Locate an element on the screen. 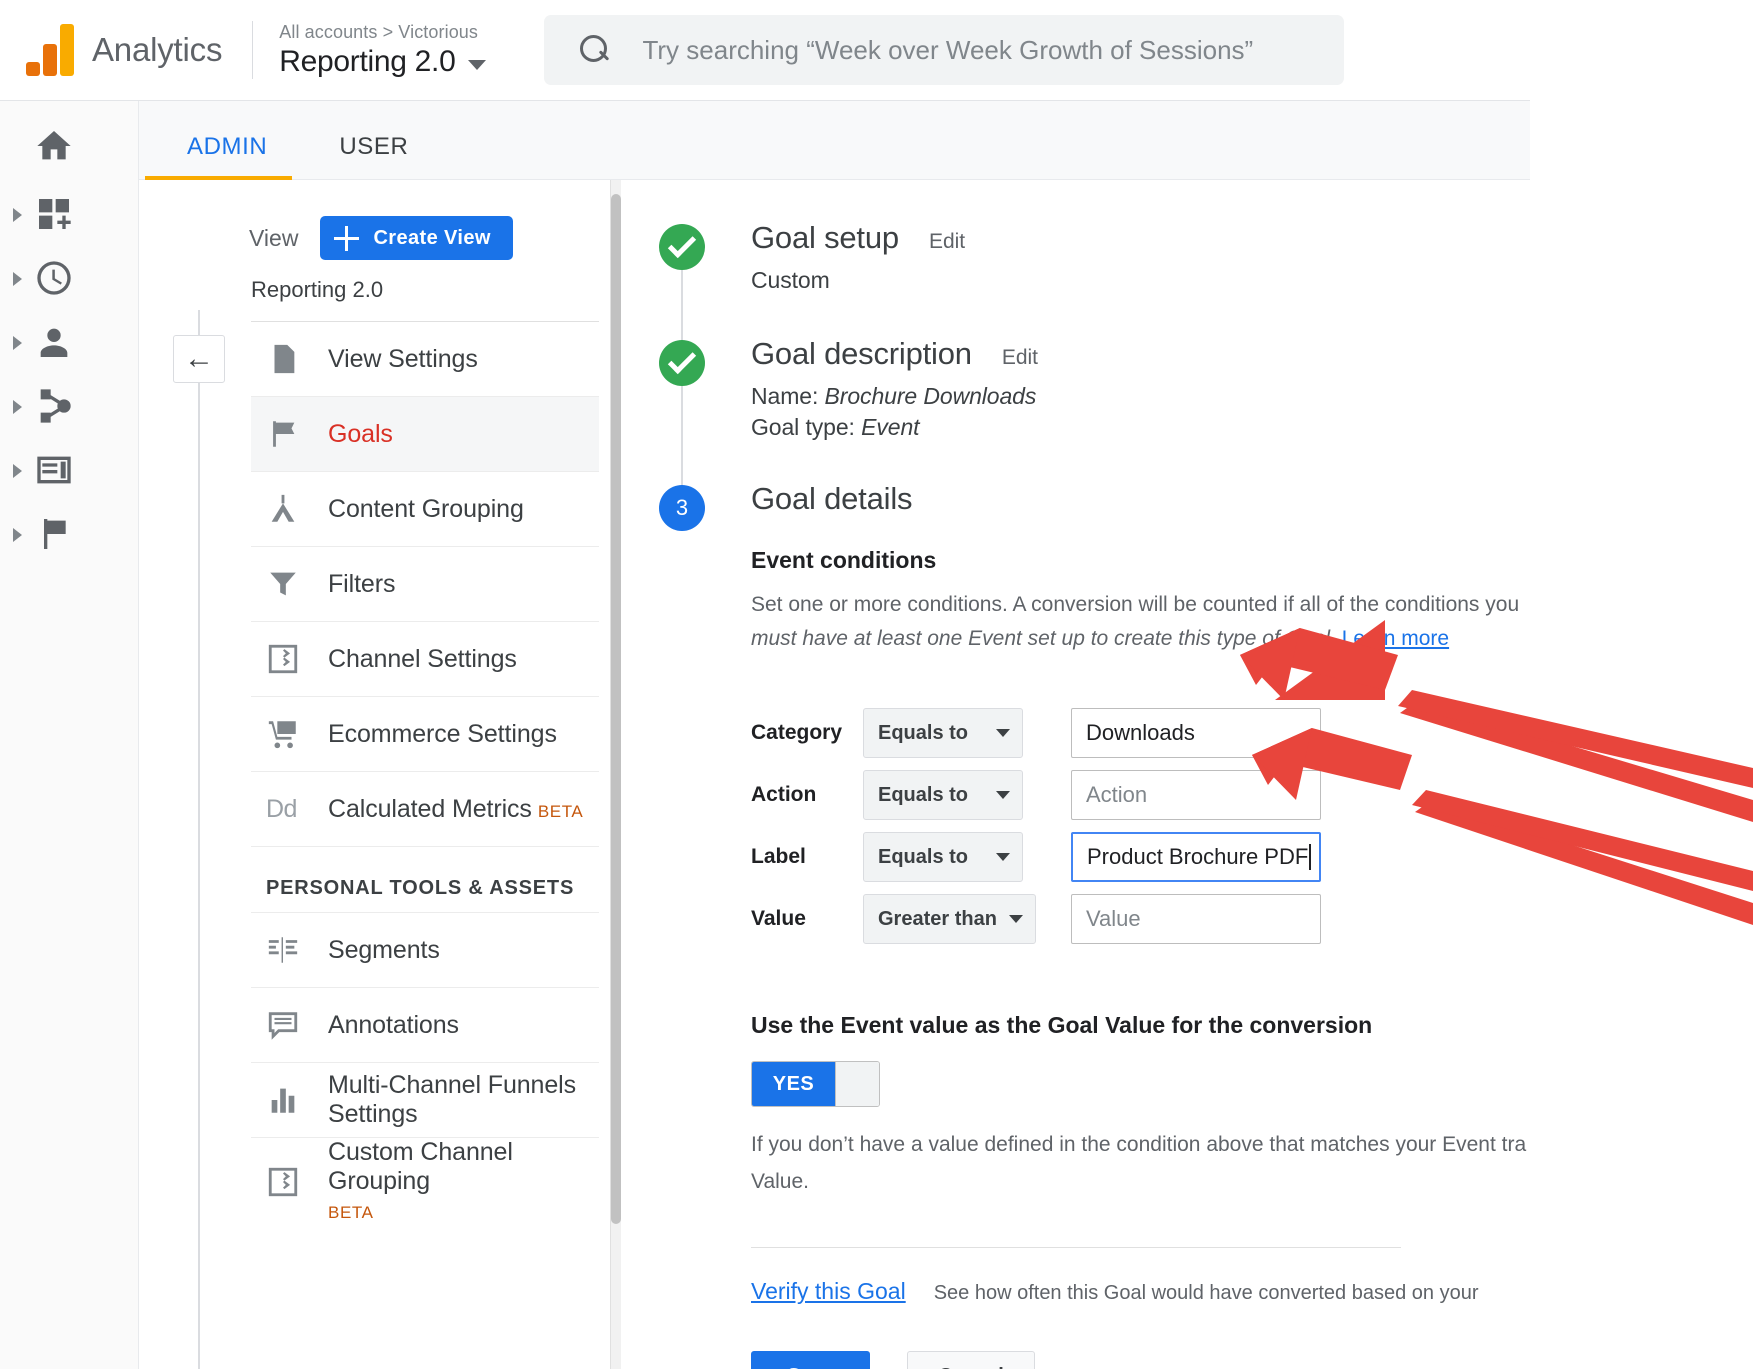 The image size is (1753, 1369). menu-item-label: Ecommerce Settings is located at coordinates (442, 733).